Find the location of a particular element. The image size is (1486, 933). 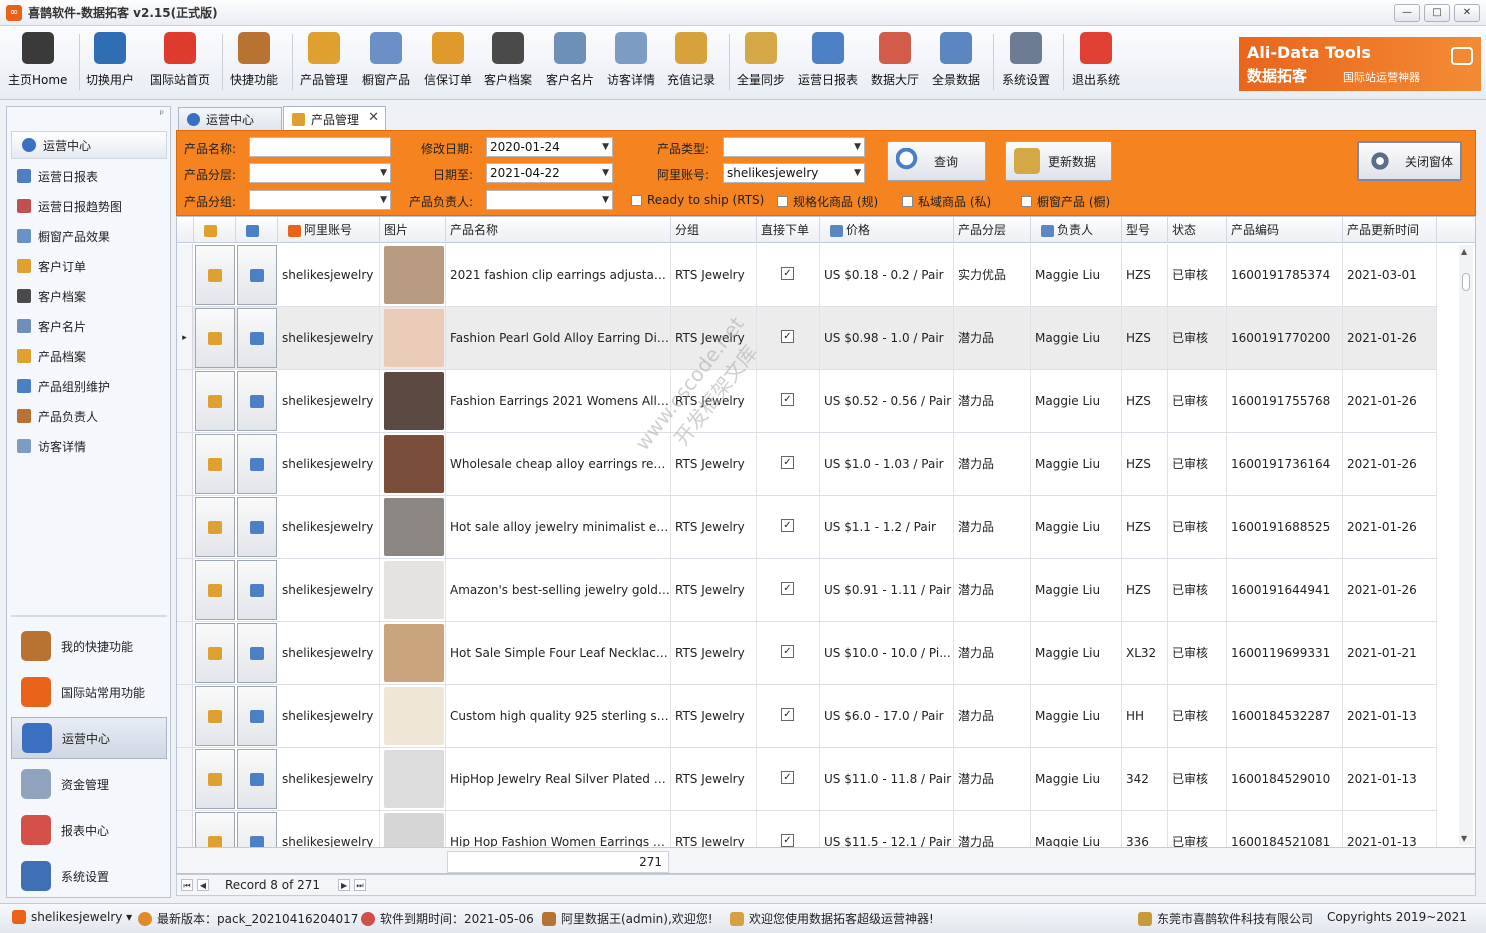

column-header-7: 价格 is located at coordinates (887, 230).